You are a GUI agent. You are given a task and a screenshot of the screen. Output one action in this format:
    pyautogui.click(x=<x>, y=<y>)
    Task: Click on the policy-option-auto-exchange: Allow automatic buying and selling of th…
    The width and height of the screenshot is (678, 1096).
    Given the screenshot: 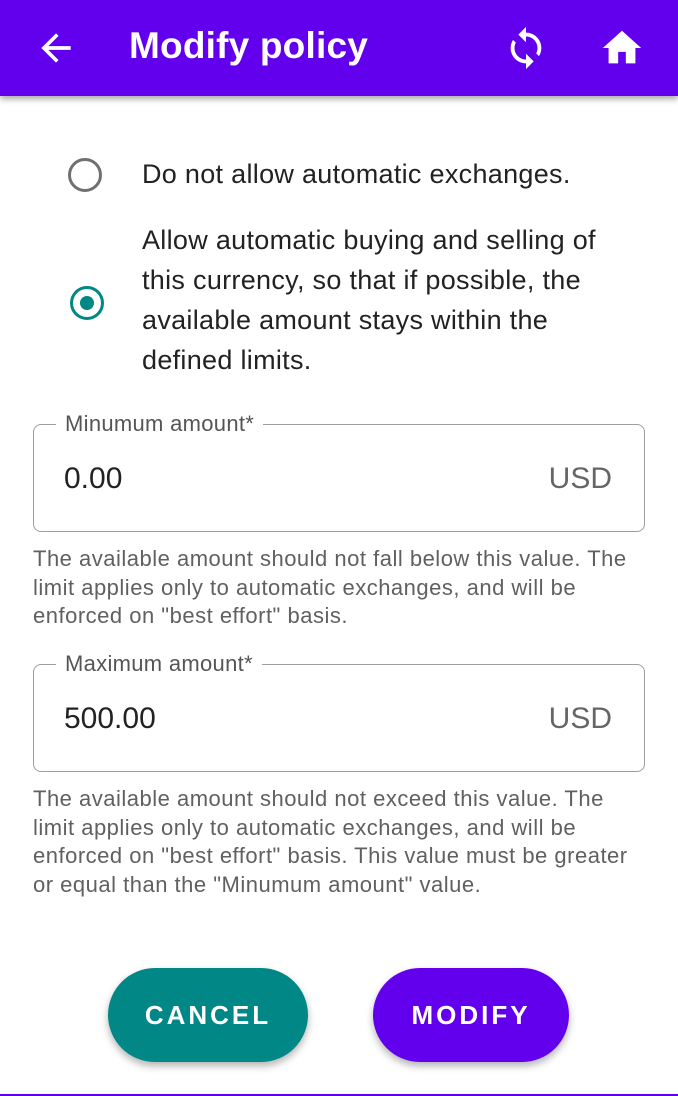 What is the action you would take?
    pyautogui.click(x=339, y=301)
    